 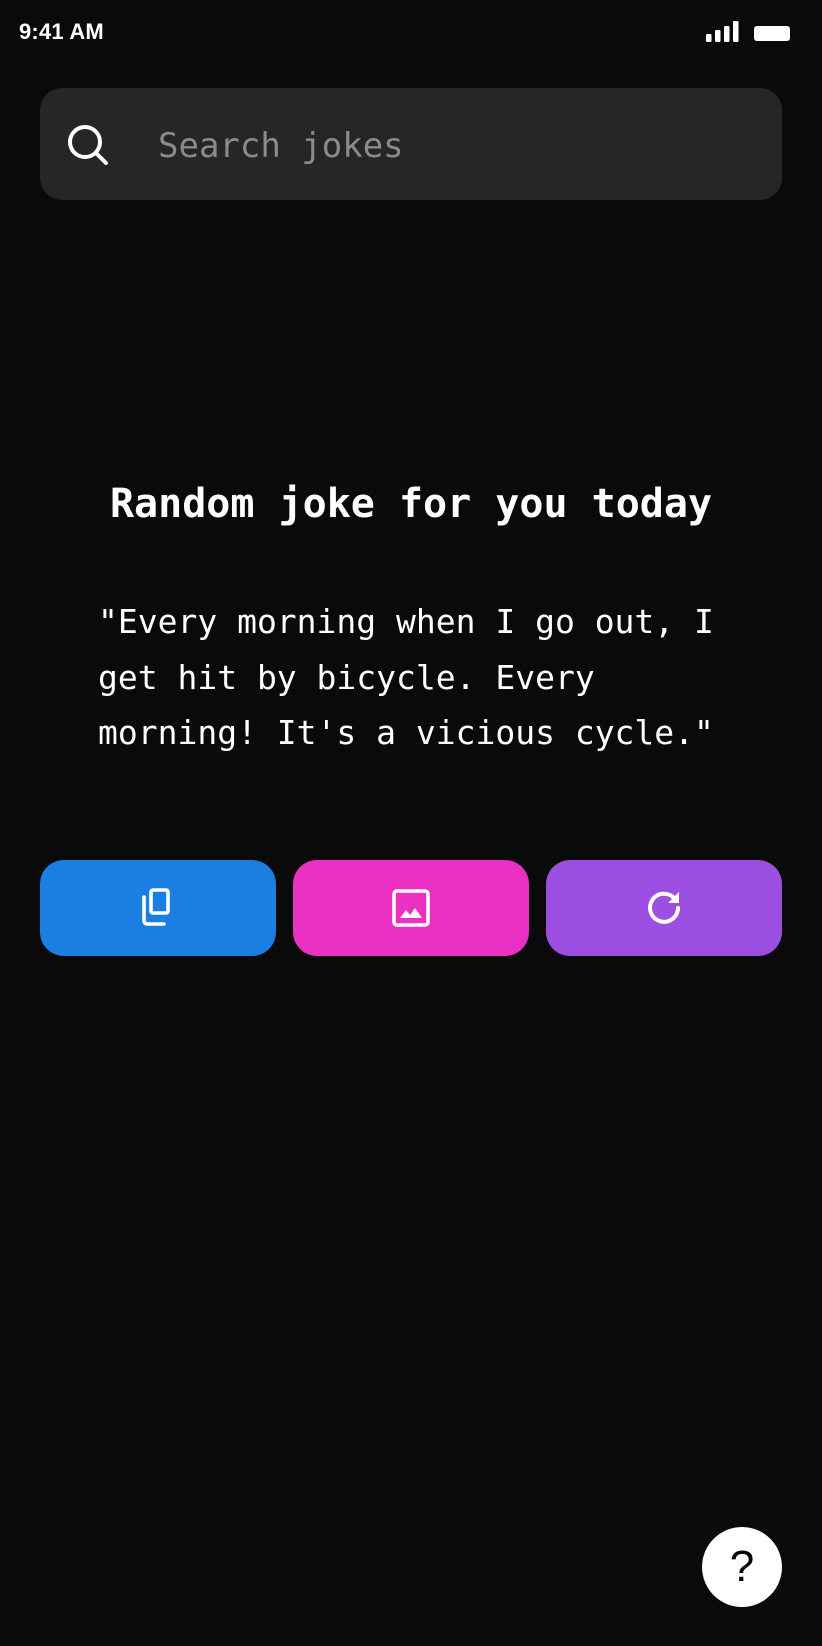 I want to click on joke-title: Random joke for you today, so click(x=411, y=504).